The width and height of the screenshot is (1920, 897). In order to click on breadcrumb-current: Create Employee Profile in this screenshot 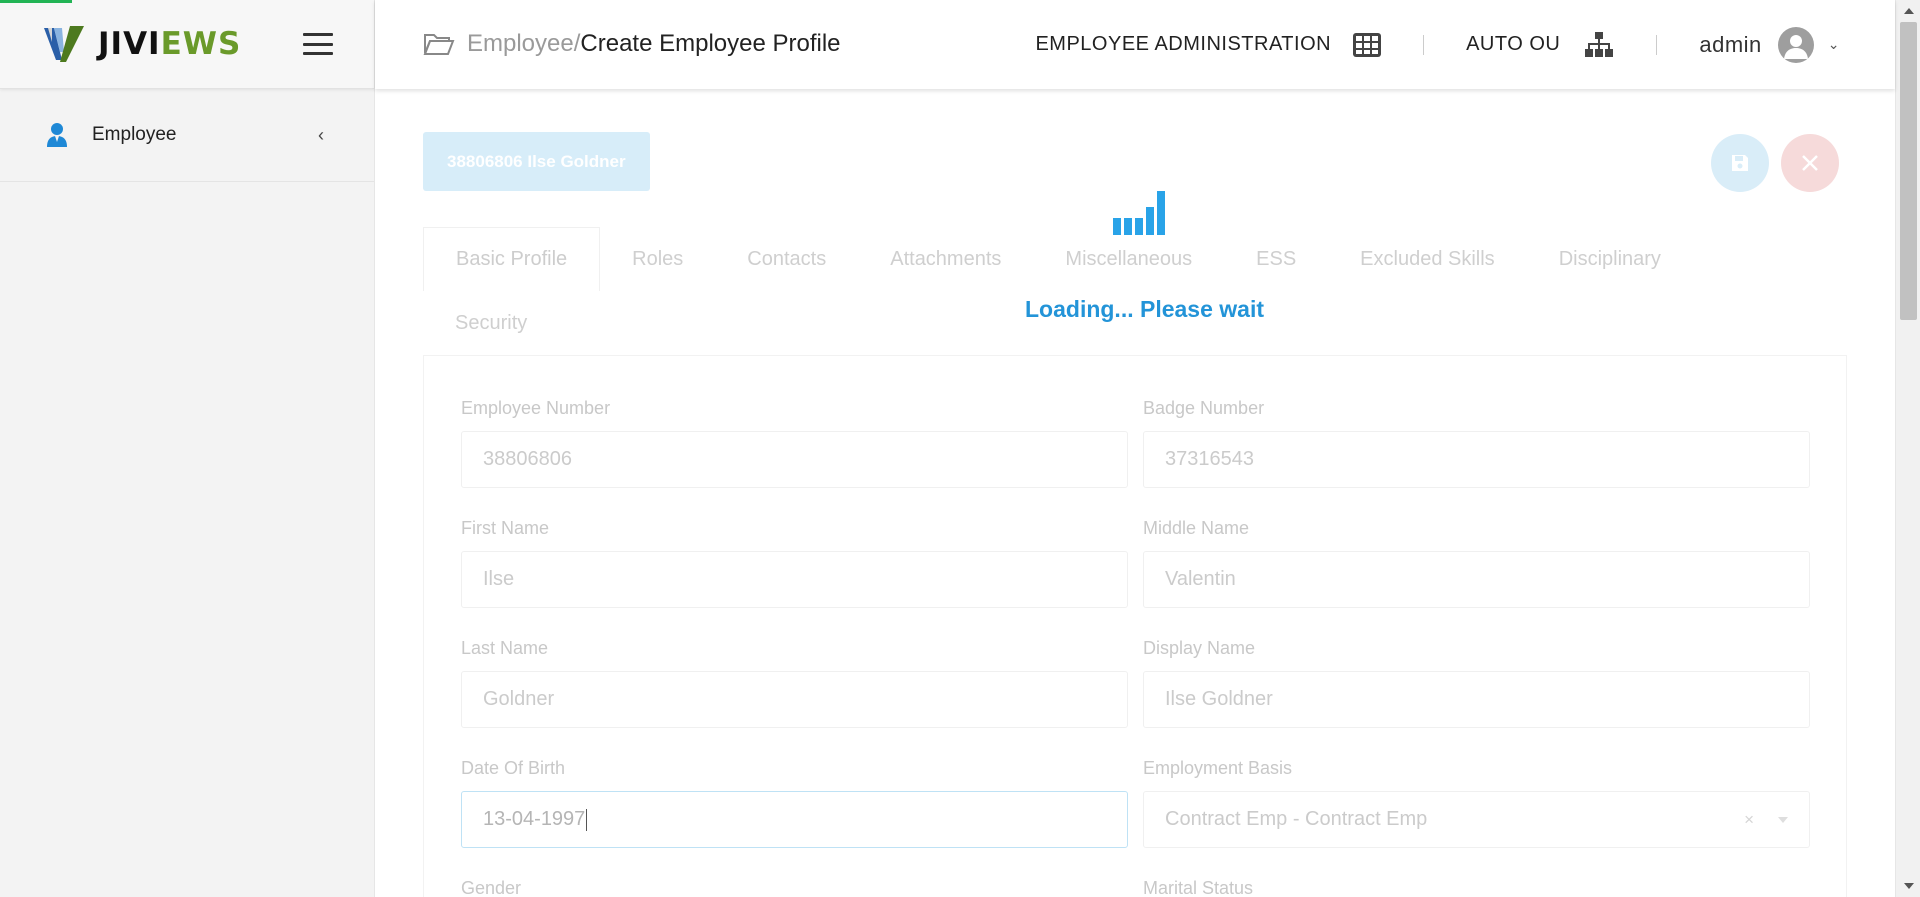, I will do `click(710, 43)`.